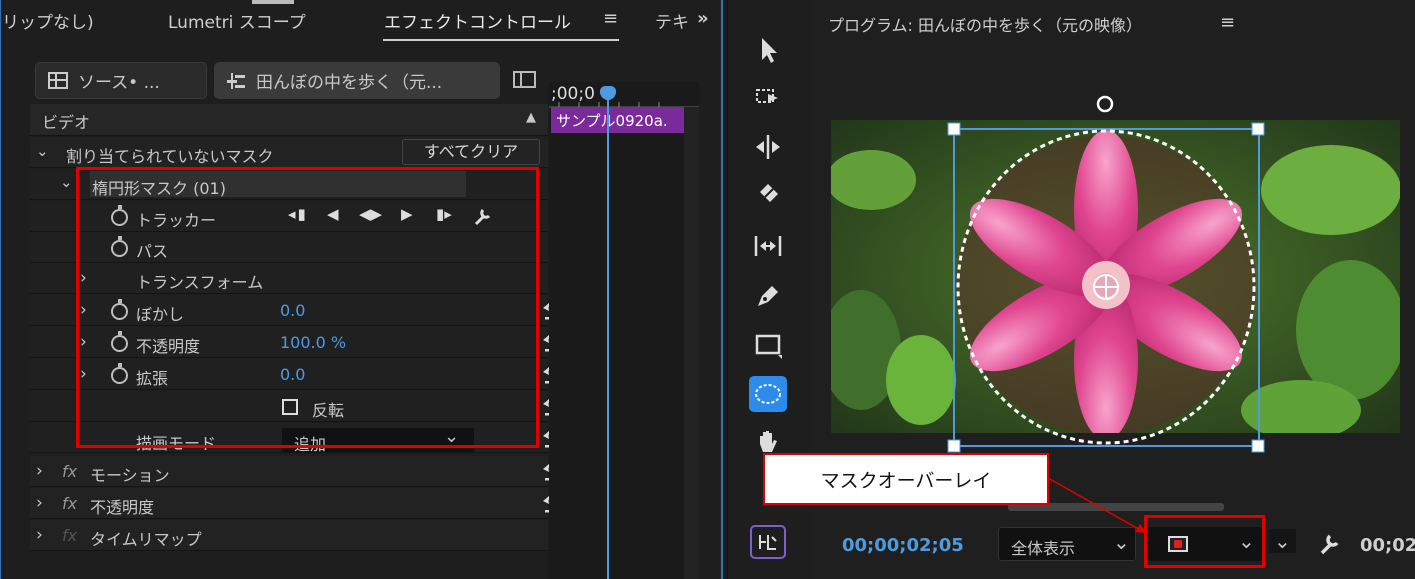  What do you see at coordinates (525, 80) in the screenshot?
I see `panel-toggle-icon` at bounding box center [525, 80].